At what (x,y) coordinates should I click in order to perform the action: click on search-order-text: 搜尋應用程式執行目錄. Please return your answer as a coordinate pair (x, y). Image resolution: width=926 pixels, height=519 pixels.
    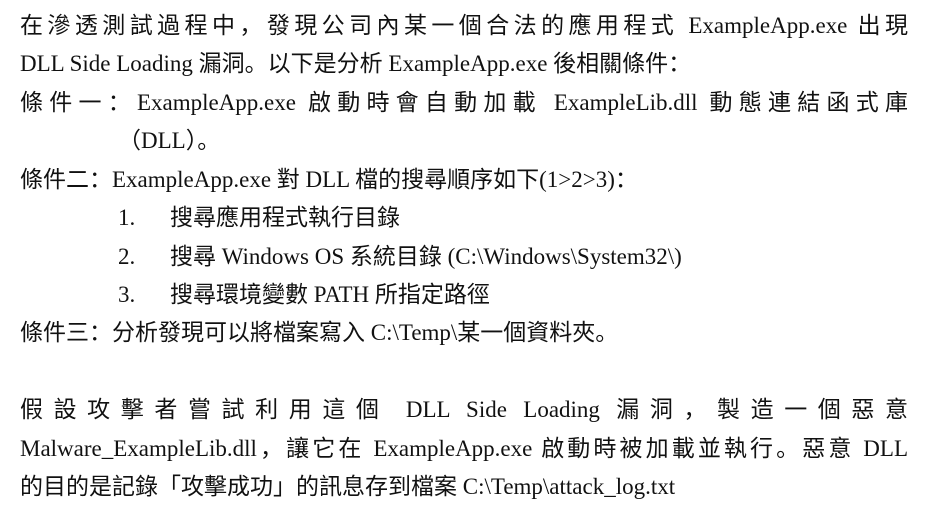
    Looking at the image, I should click on (285, 217).